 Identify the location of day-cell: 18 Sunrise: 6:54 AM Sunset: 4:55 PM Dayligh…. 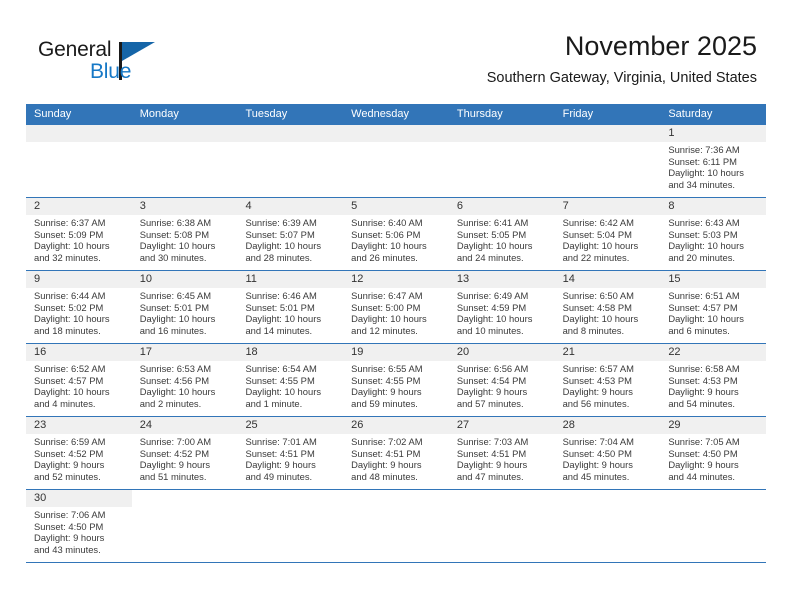
(290, 380).